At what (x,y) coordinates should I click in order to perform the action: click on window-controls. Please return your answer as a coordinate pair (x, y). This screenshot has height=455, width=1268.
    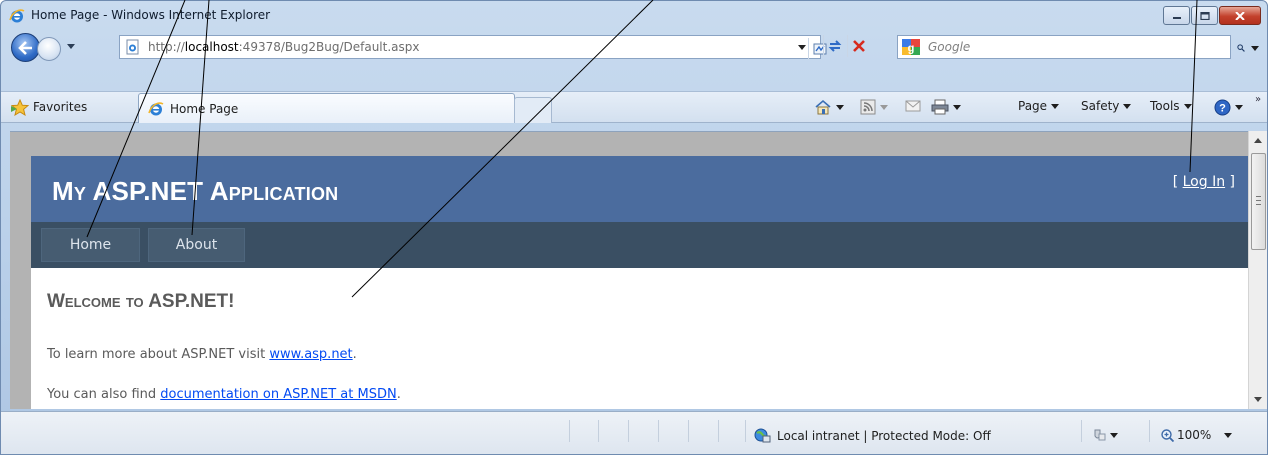
    Looking at the image, I should click on (1212, 15).